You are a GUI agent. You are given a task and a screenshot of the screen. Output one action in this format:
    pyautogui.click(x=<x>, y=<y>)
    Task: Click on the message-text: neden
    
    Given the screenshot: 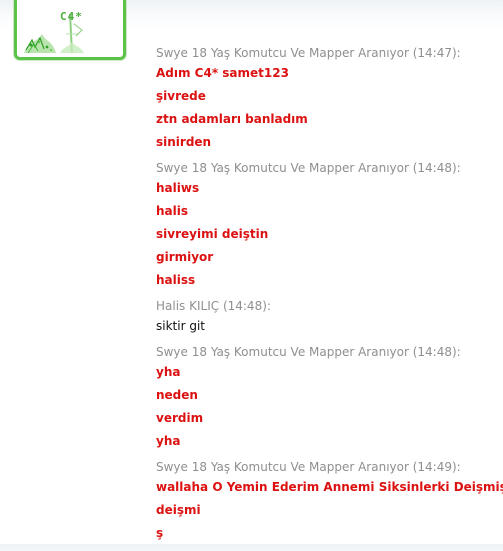 What is the action you would take?
    pyautogui.click(x=177, y=395)
    